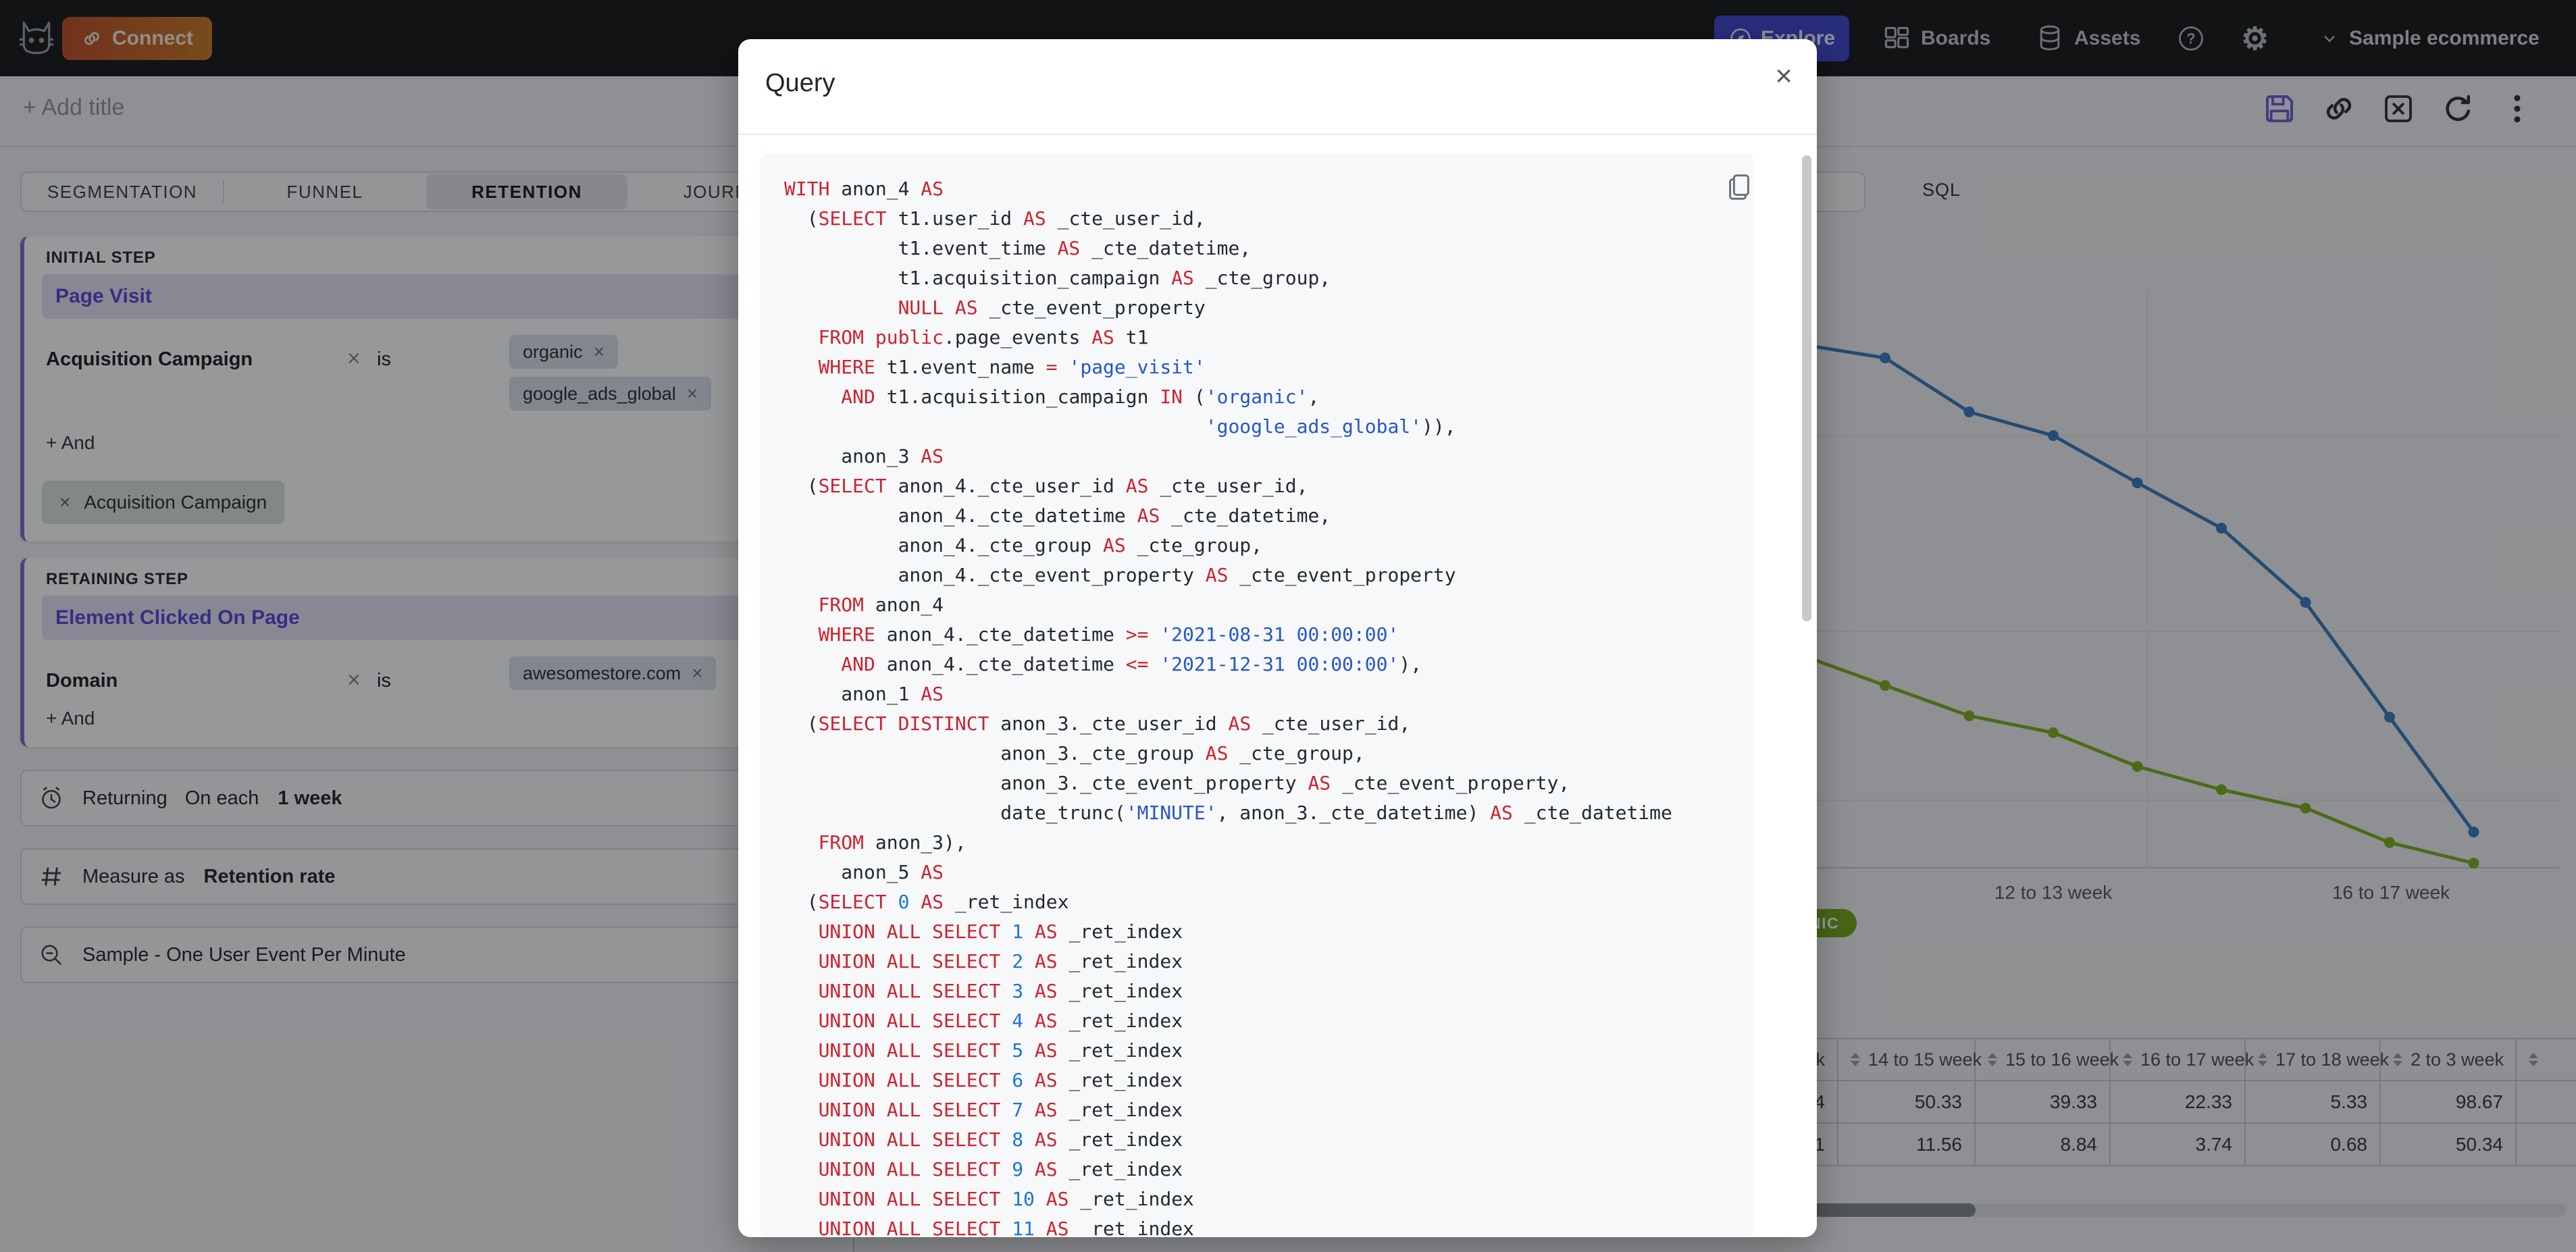 Image resolution: width=2576 pixels, height=1252 pixels. I want to click on modal-scrollbar-thumb, so click(1806, 388).